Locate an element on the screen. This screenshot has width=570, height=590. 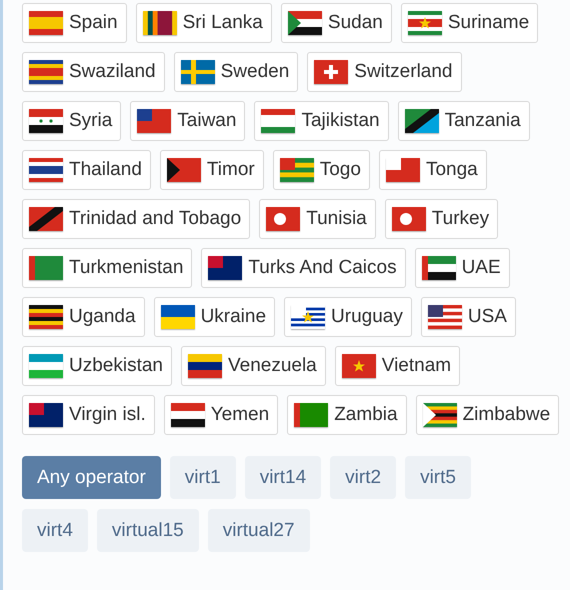
country-button: Ukraine is located at coordinates (215, 317).